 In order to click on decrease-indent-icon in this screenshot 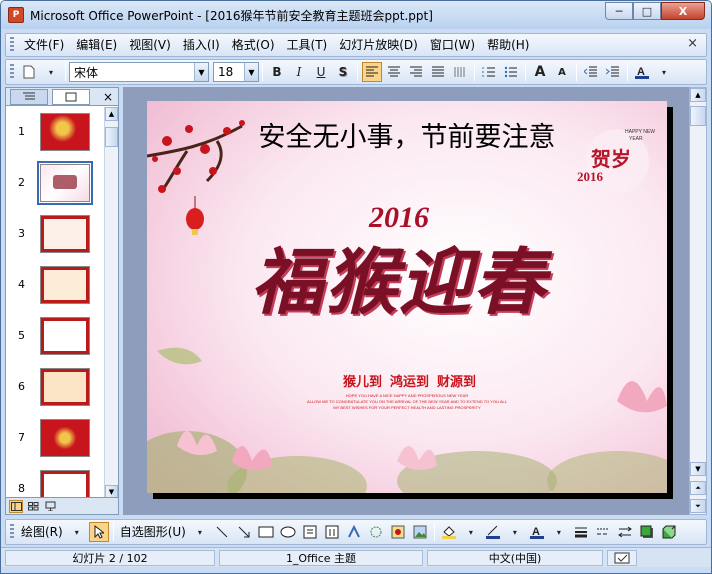, I will do `click(591, 72)`.